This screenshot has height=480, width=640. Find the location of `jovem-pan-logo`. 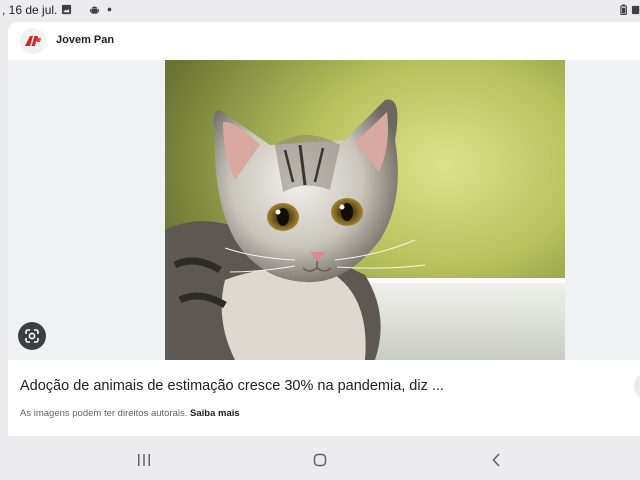

jovem-pan-logo is located at coordinates (33, 41).